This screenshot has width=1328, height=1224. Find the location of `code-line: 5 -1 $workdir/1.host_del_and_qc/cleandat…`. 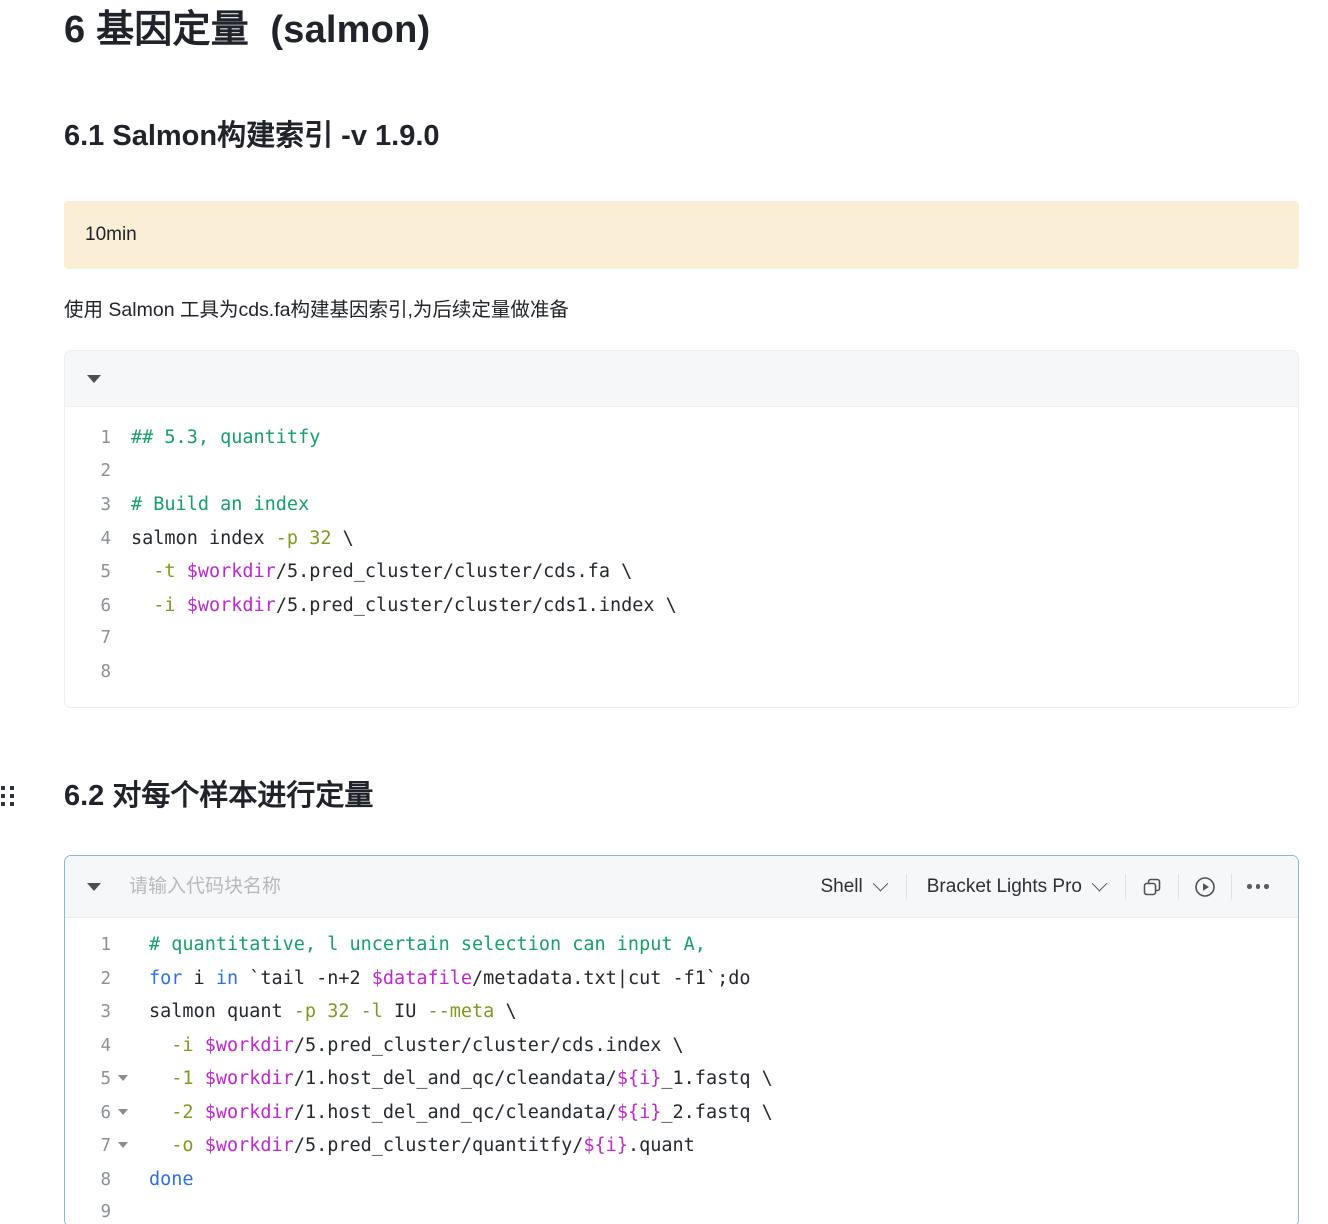

code-line: 5 -1 $workdir/1.host_del_and_qc/cleandat… is located at coordinates (681, 1079).